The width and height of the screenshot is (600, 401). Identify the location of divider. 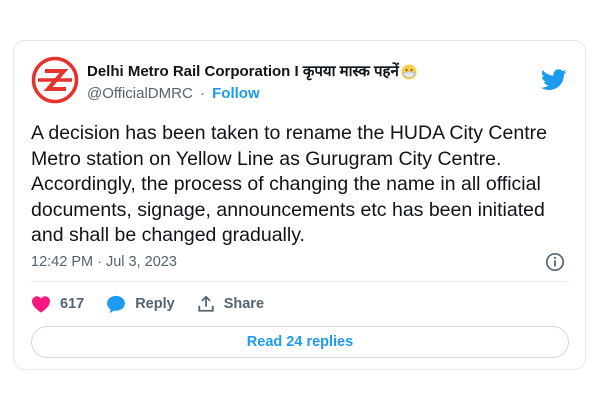
(300, 281).